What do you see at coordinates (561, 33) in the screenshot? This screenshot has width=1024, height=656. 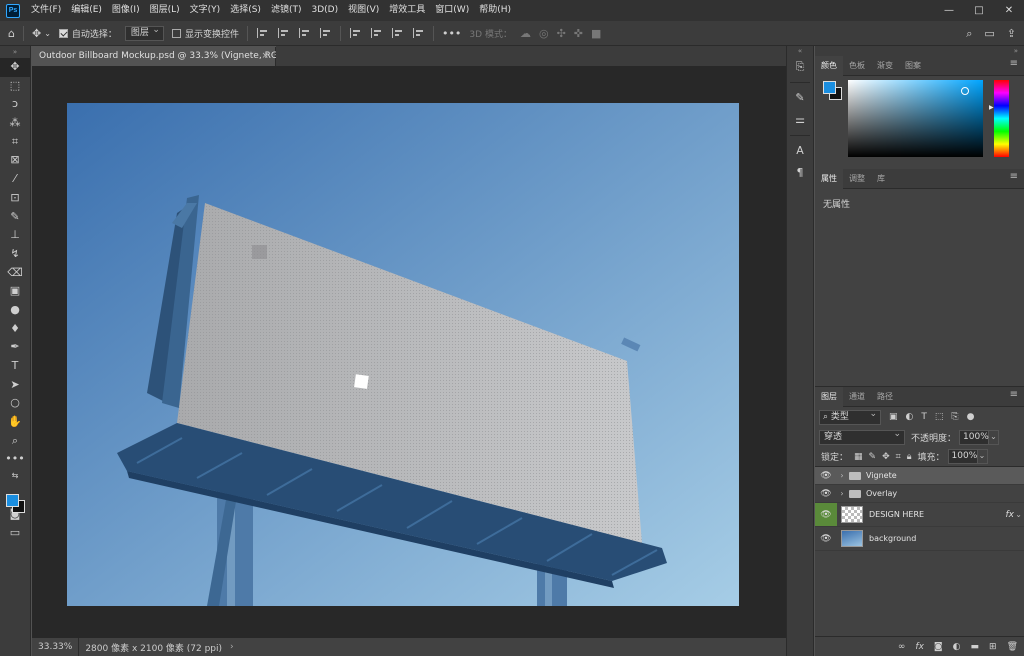 I see `3d-drag-icon: ✣` at bounding box center [561, 33].